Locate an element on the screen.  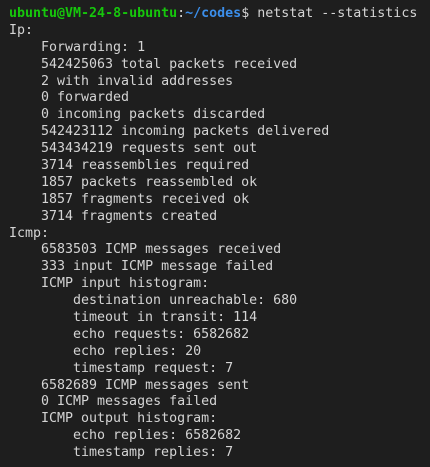
icmp-input-failed: 333 input ICMP message failed is located at coordinates (157, 267).